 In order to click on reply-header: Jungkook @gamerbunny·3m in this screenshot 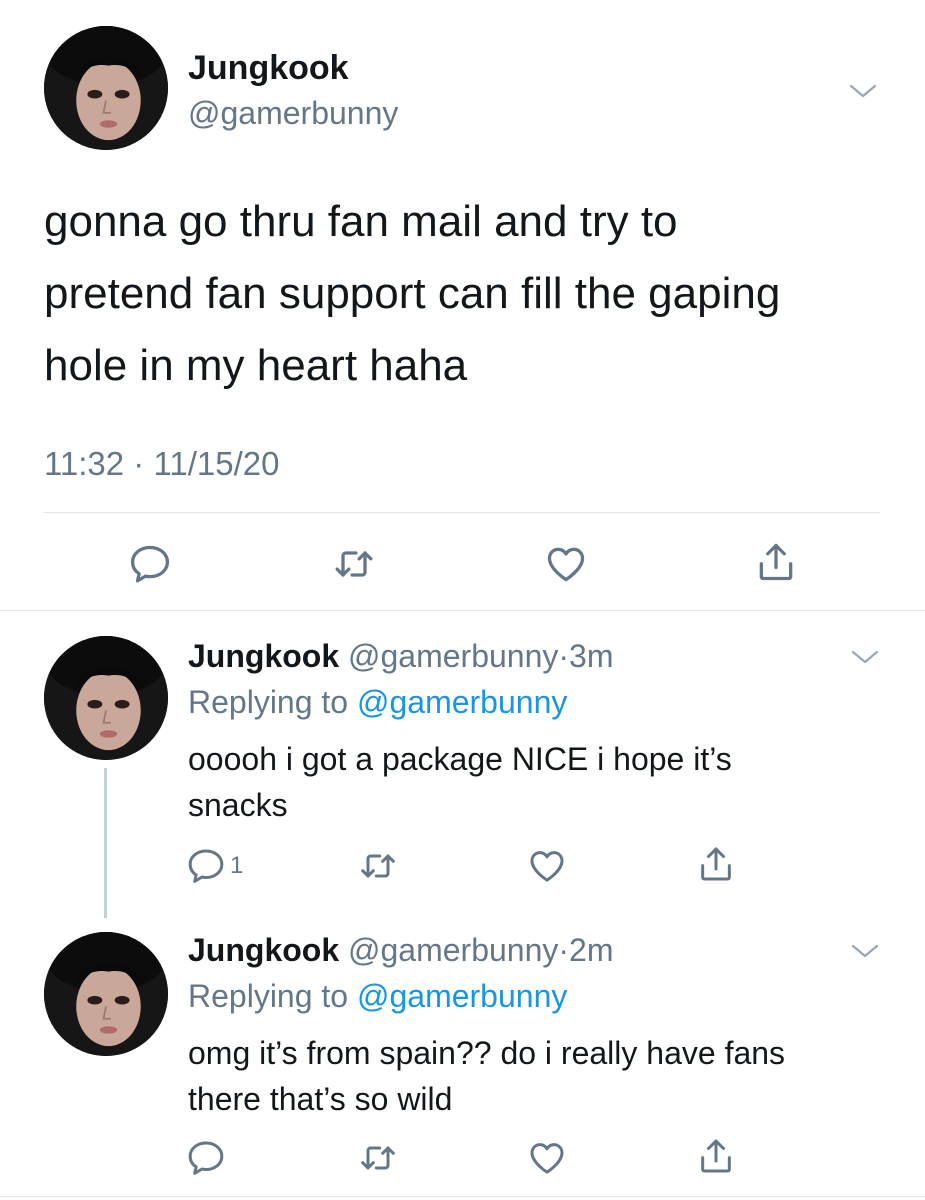, I will do `click(401, 656)`.